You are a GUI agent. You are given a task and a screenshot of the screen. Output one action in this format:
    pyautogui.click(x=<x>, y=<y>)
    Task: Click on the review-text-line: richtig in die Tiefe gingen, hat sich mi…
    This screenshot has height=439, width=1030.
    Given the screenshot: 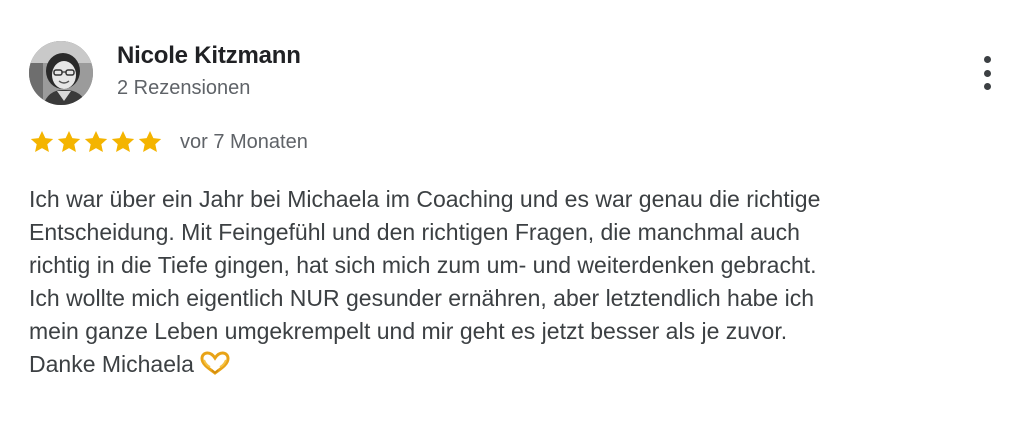 What is the action you would take?
    pyautogui.click(x=423, y=265)
    